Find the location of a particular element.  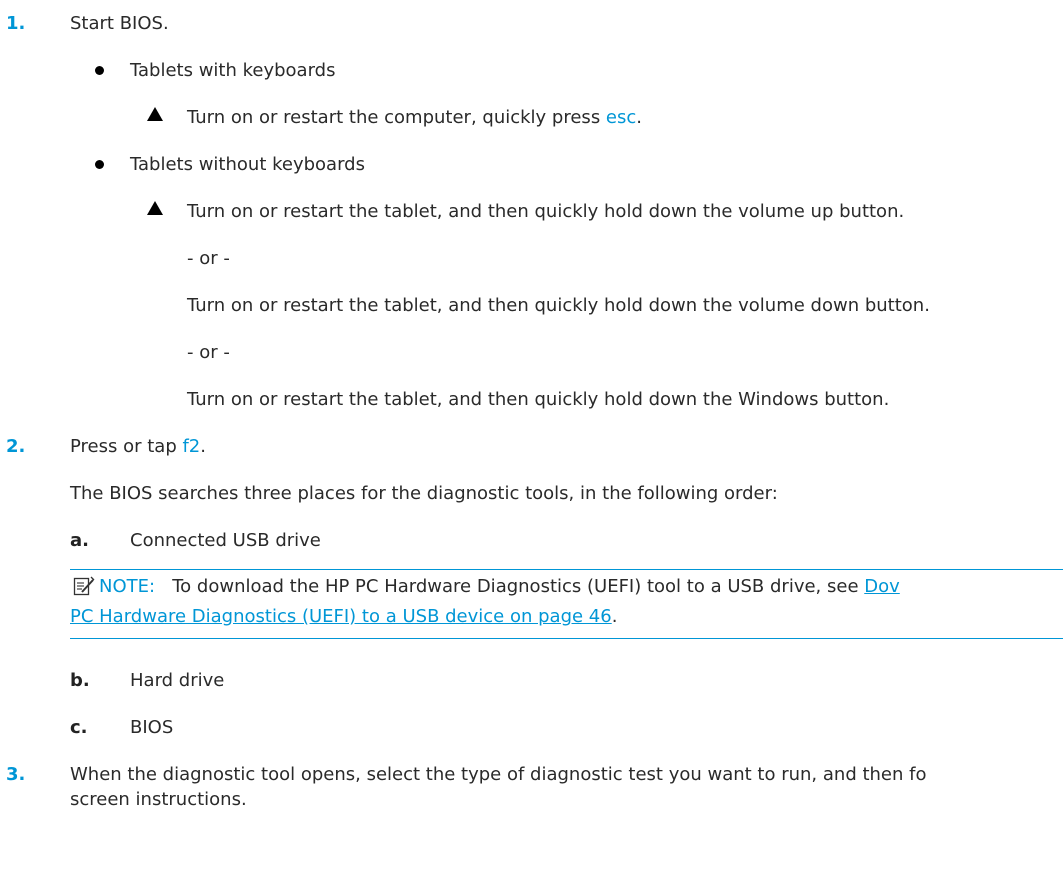

step-number: 2. is located at coordinates (16, 446).